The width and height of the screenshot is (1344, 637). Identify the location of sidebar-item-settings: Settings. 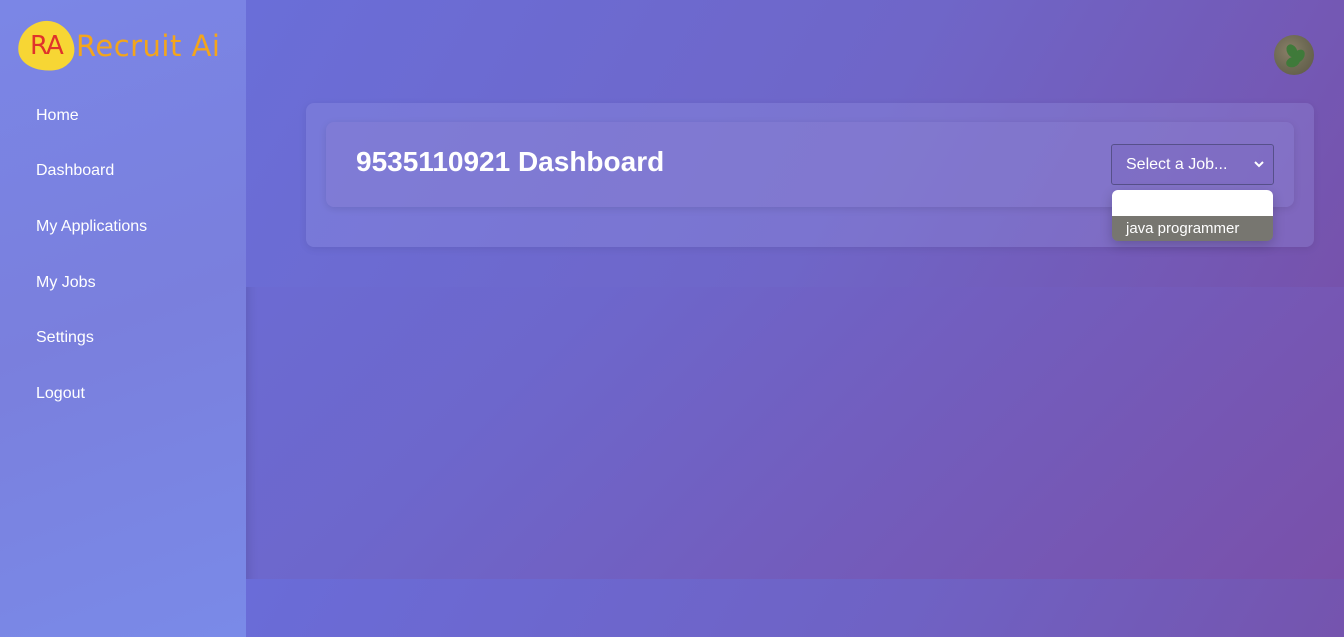
(123, 338).